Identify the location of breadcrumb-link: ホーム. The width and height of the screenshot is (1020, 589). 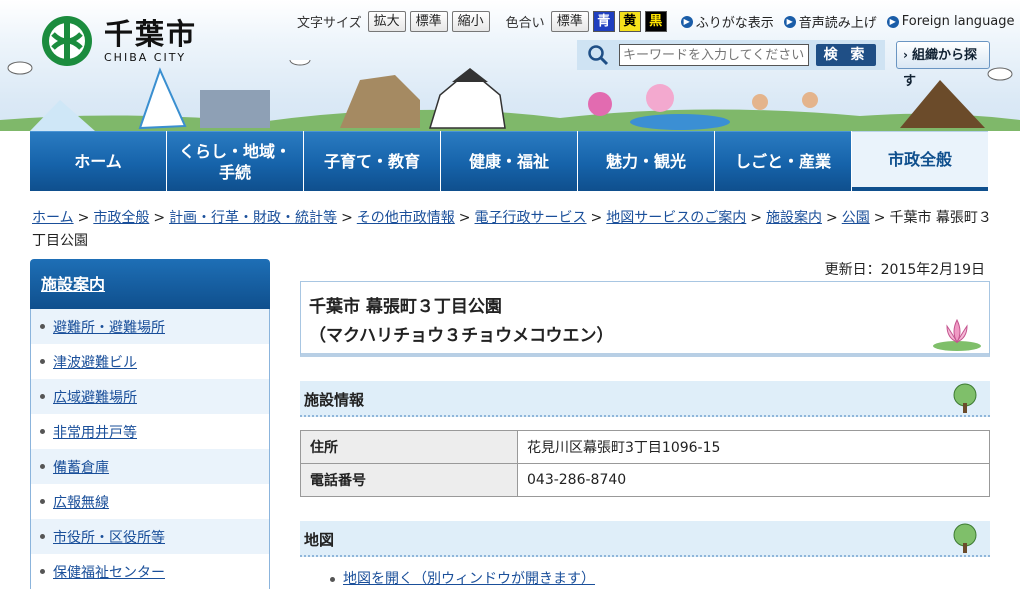
(53, 218).